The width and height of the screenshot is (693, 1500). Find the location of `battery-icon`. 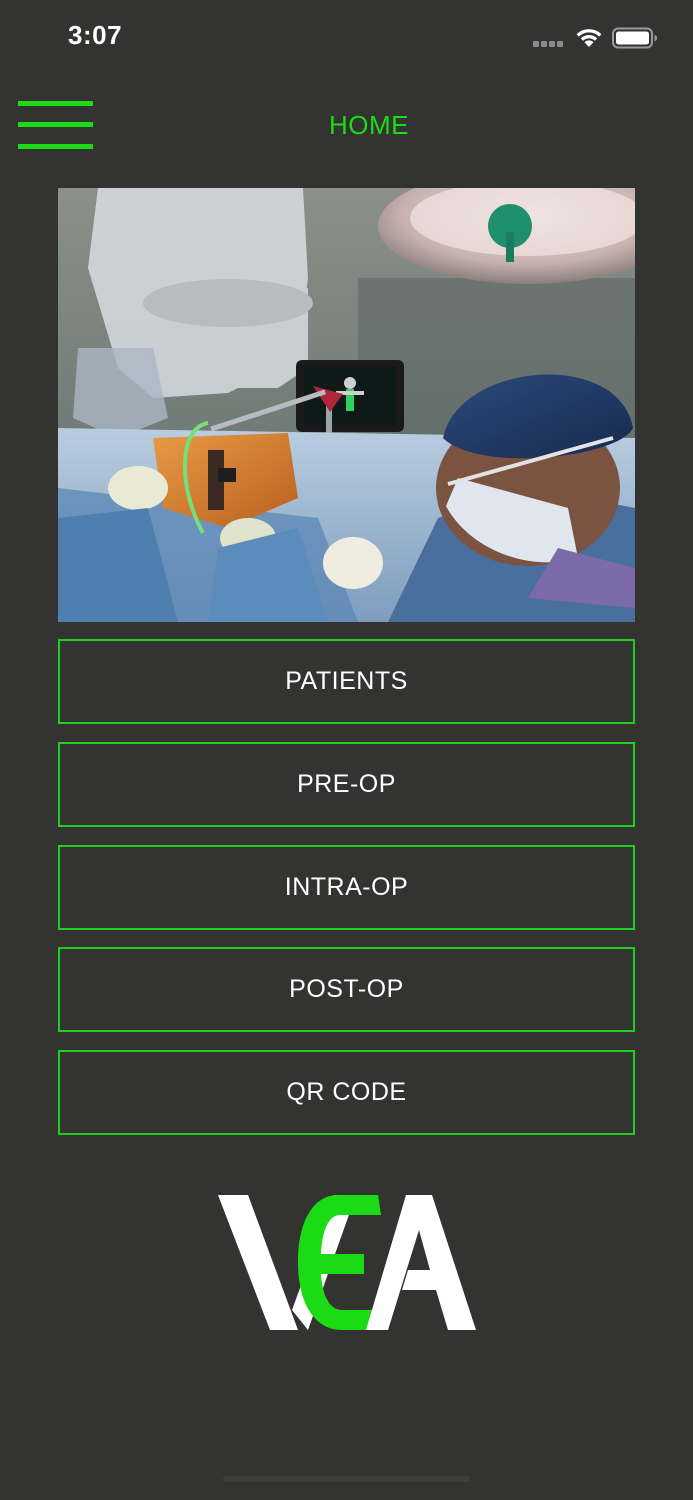

battery-icon is located at coordinates (634, 38).